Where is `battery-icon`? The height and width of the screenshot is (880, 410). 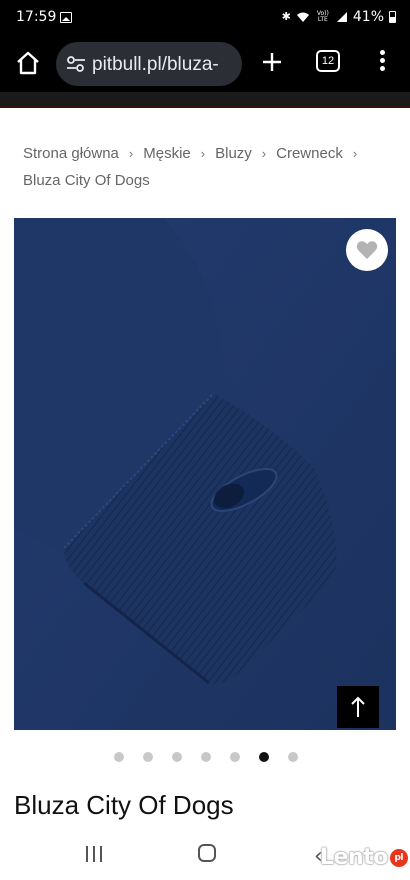
battery-icon is located at coordinates (392, 17).